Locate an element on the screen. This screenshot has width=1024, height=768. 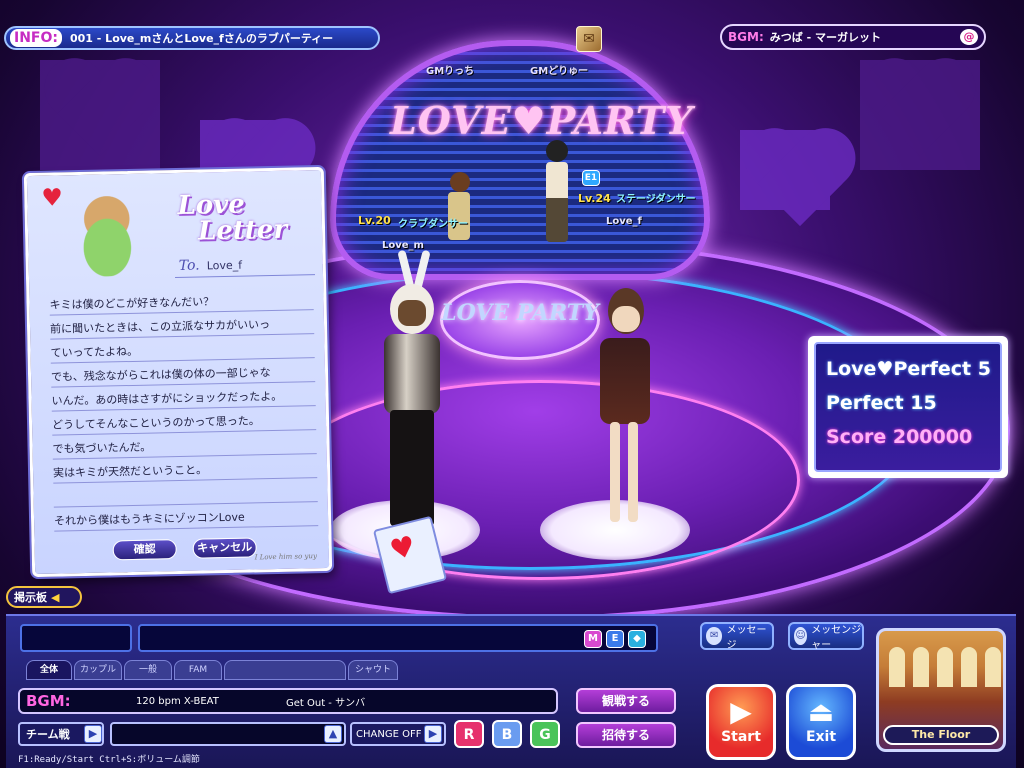
start-label: Start is located at coordinates (741, 737).